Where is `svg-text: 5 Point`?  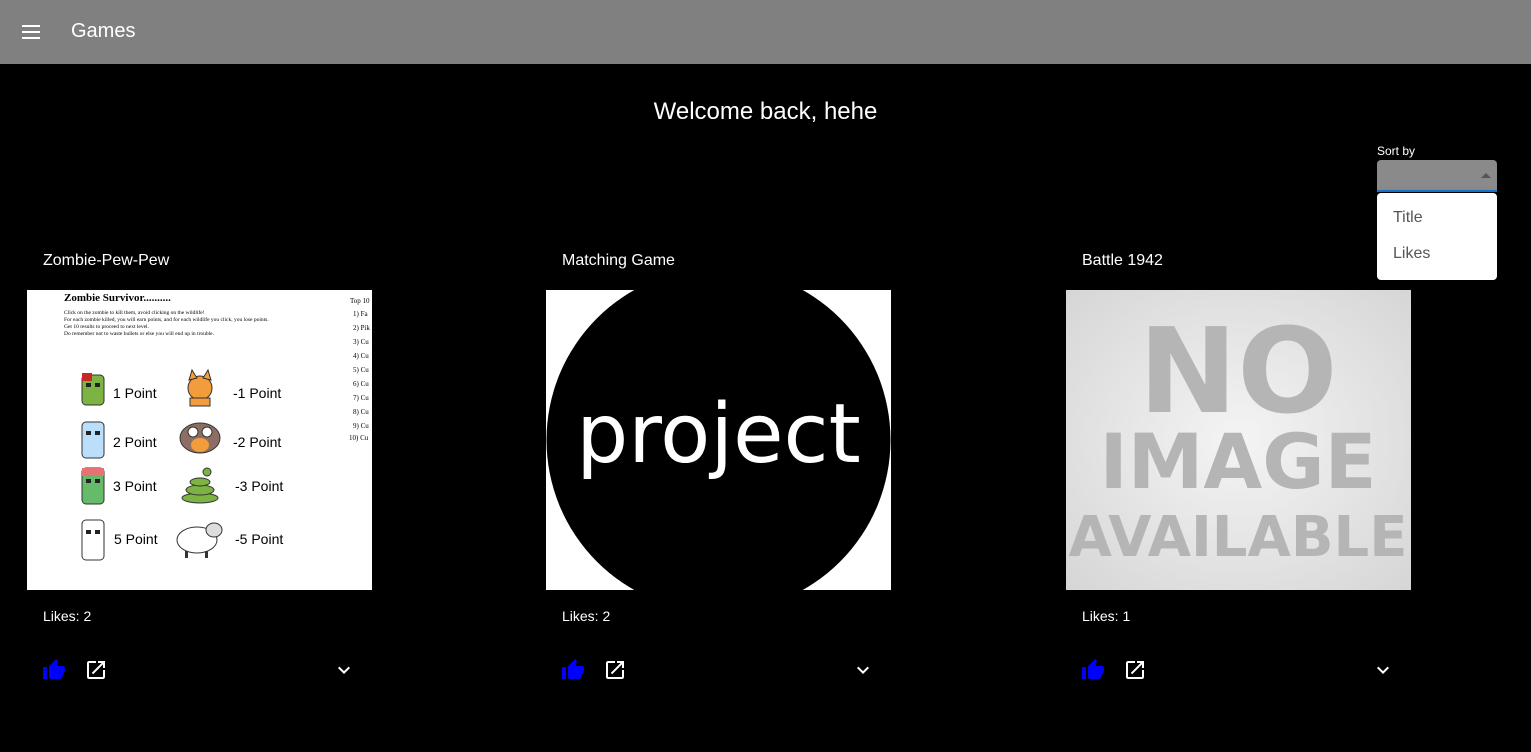
svg-text: 5 Point is located at coordinates (136, 539).